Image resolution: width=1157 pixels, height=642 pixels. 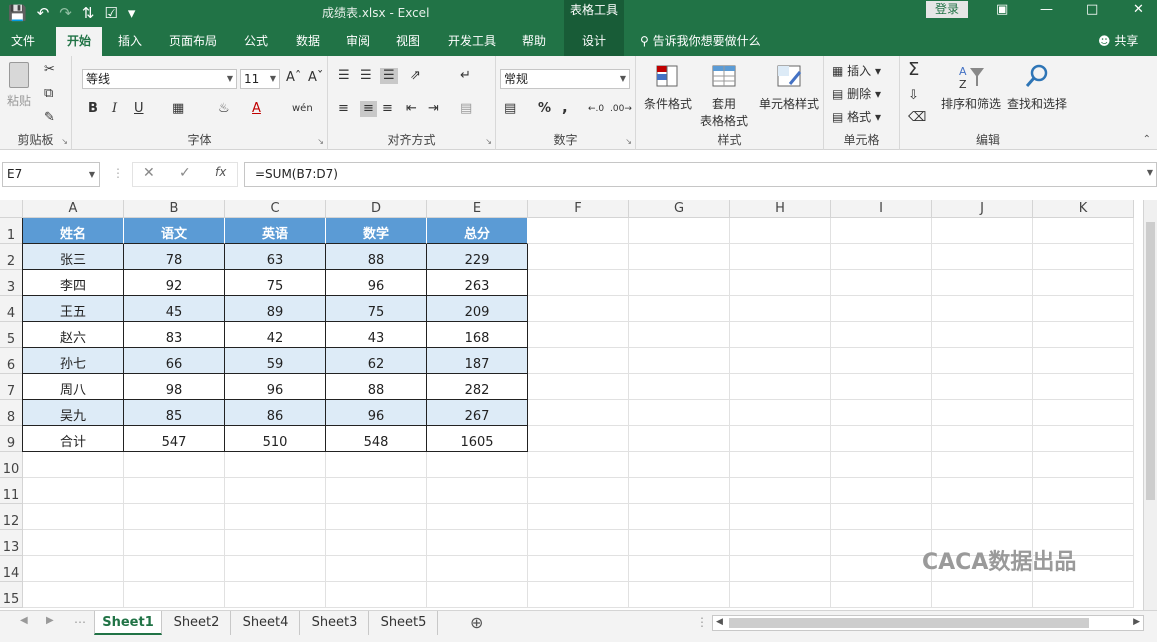 What do you see at coordinates (159, 79) in the screenshot?
I see `font-name-select: 等线 ▼` at bounding box center [159, 79].